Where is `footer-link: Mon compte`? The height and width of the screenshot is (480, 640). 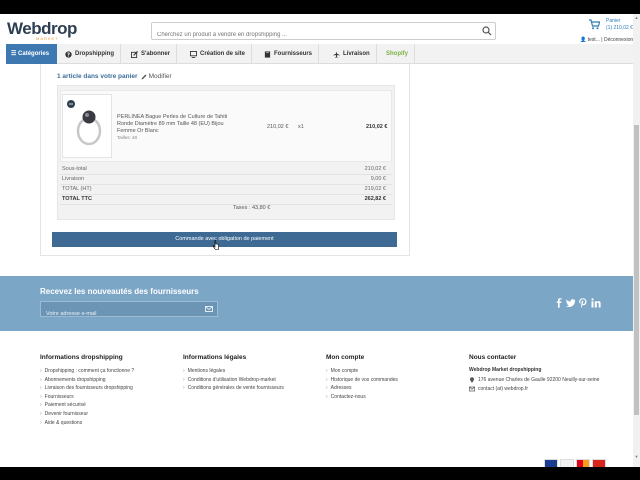
footer-link: Mon compte is located at coordinates (362, 371).